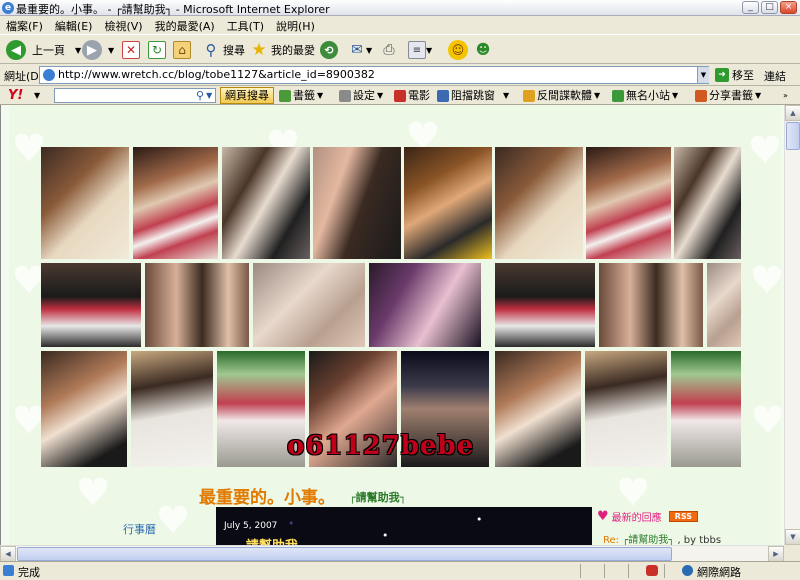 The height and width of the screenshot is (580, 800). I want to click on scroll-up-icon: ▲, so click(792, 113).